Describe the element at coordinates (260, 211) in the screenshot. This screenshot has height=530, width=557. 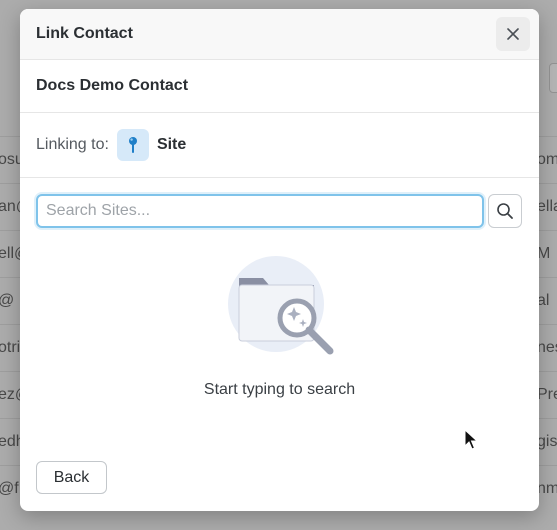
I see `search-input` at that location.